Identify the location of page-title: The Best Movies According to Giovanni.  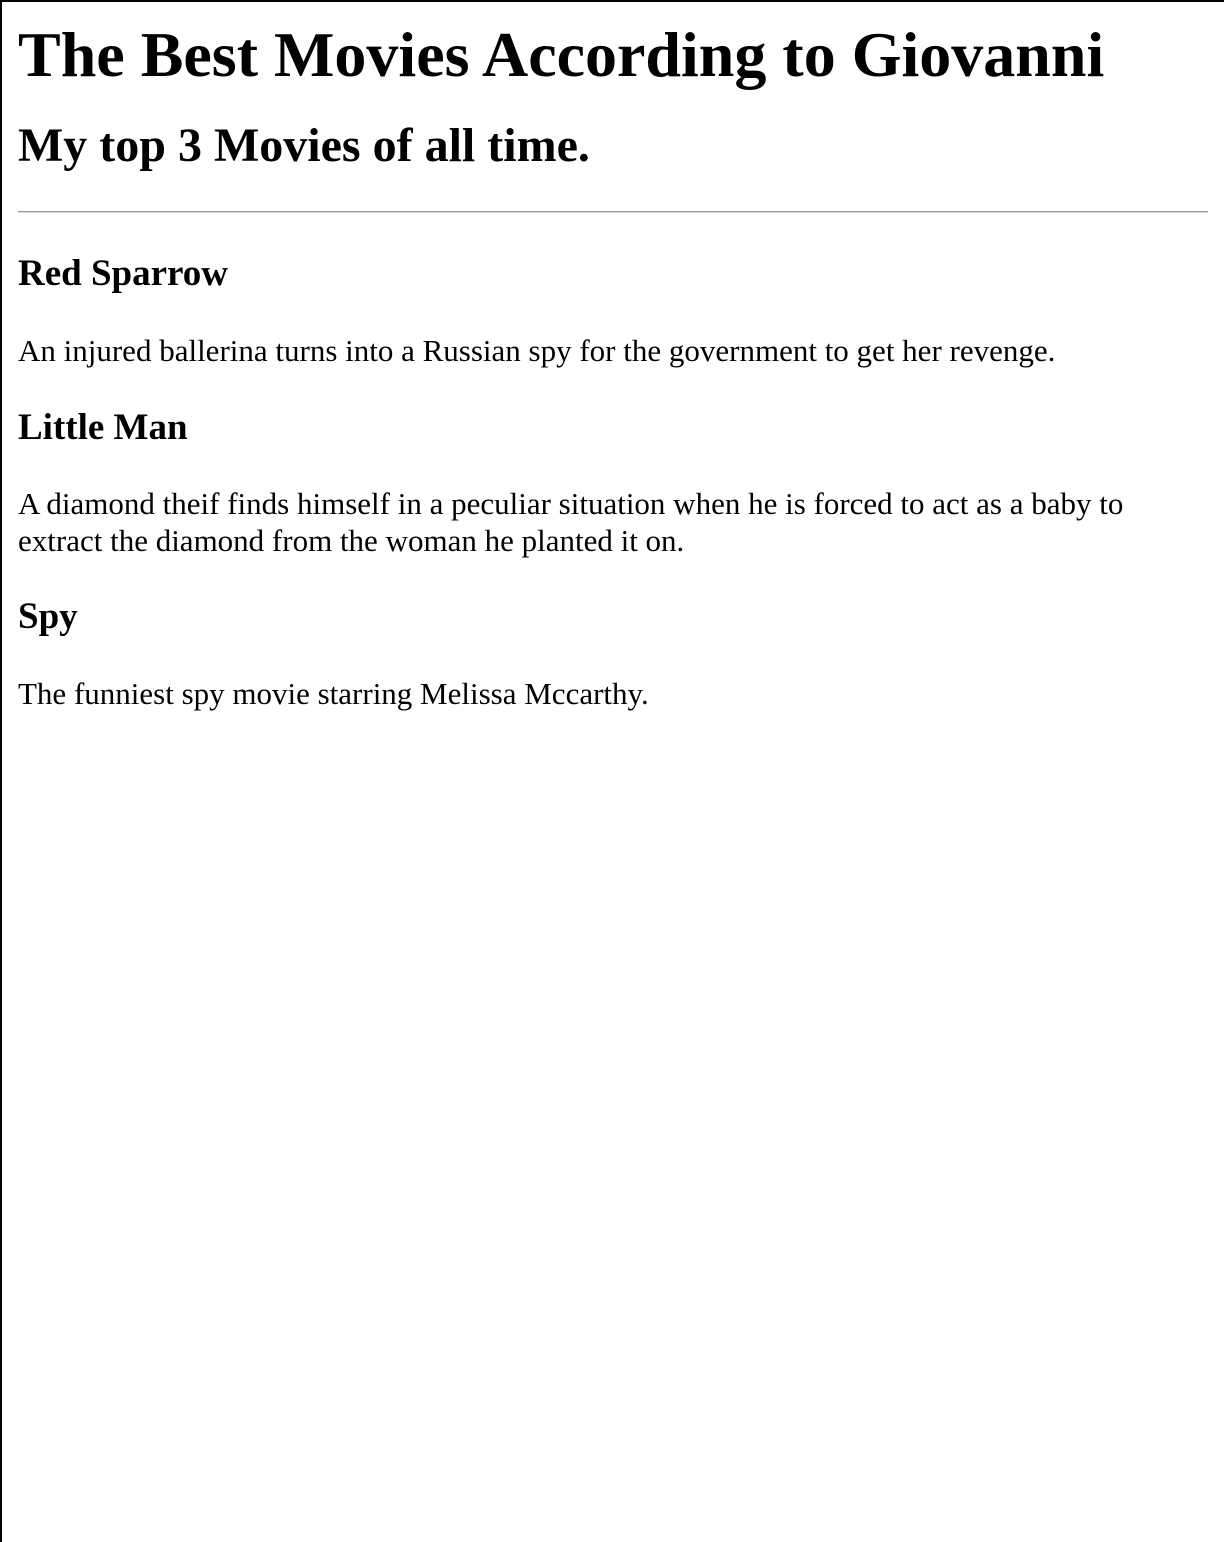
(561, 54).